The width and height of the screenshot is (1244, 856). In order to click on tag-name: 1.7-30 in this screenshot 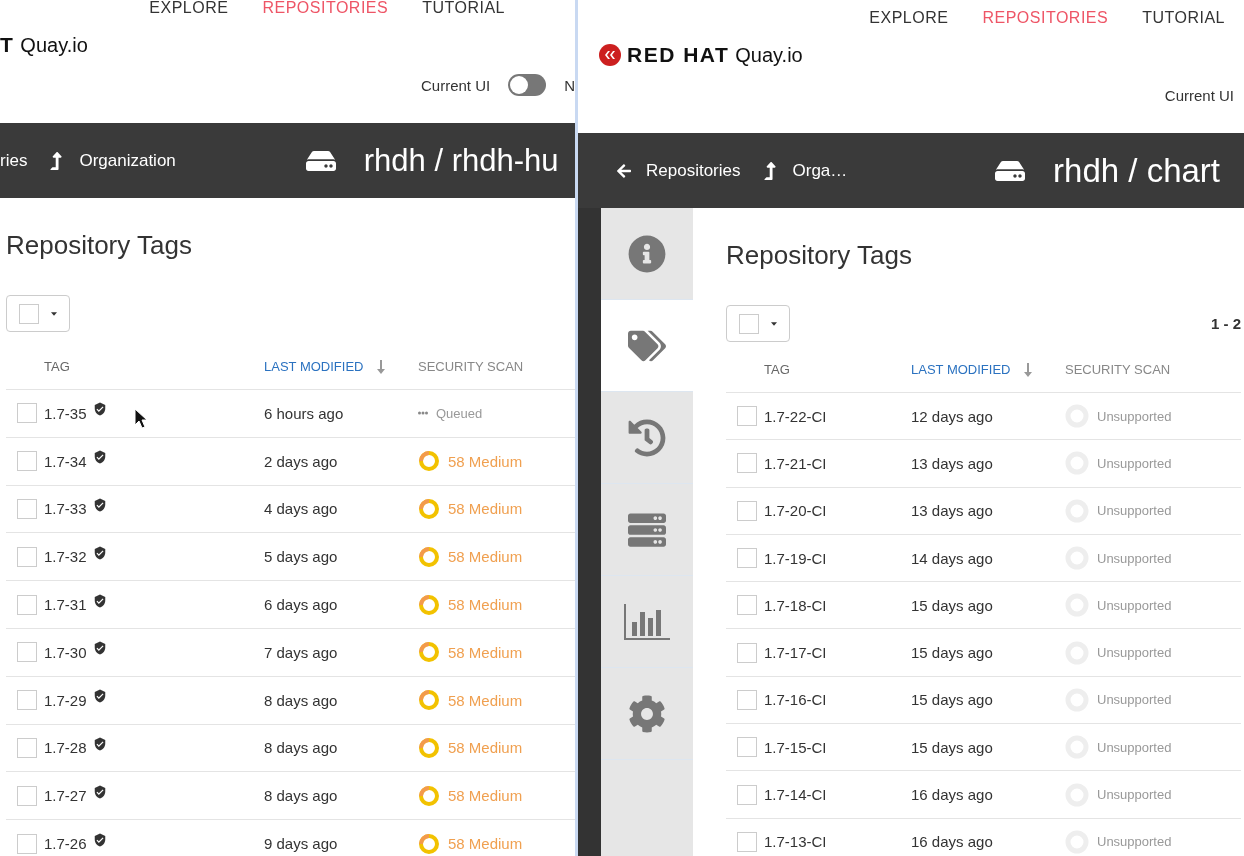, I will do `click(65, 652)`.